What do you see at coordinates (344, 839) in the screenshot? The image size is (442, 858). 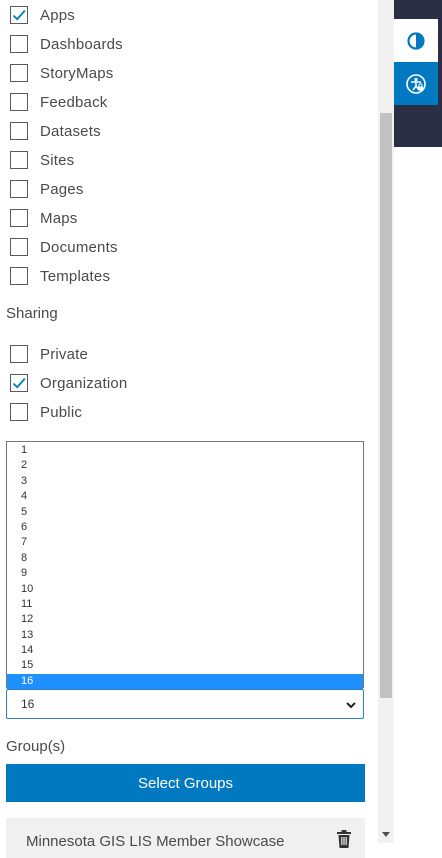 I see `trash-icon` at bounding box center [344, 839].